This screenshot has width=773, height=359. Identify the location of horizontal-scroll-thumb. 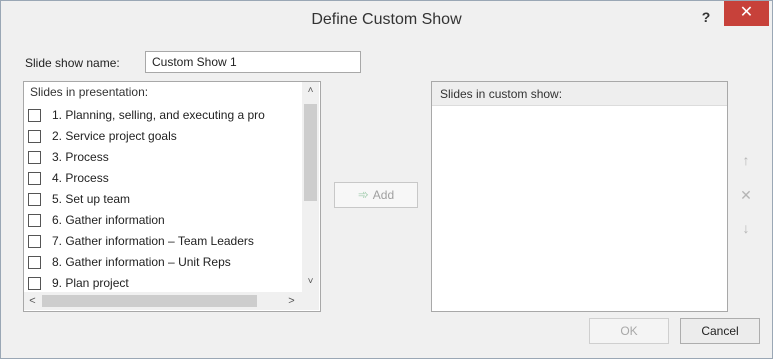
(149, 301).